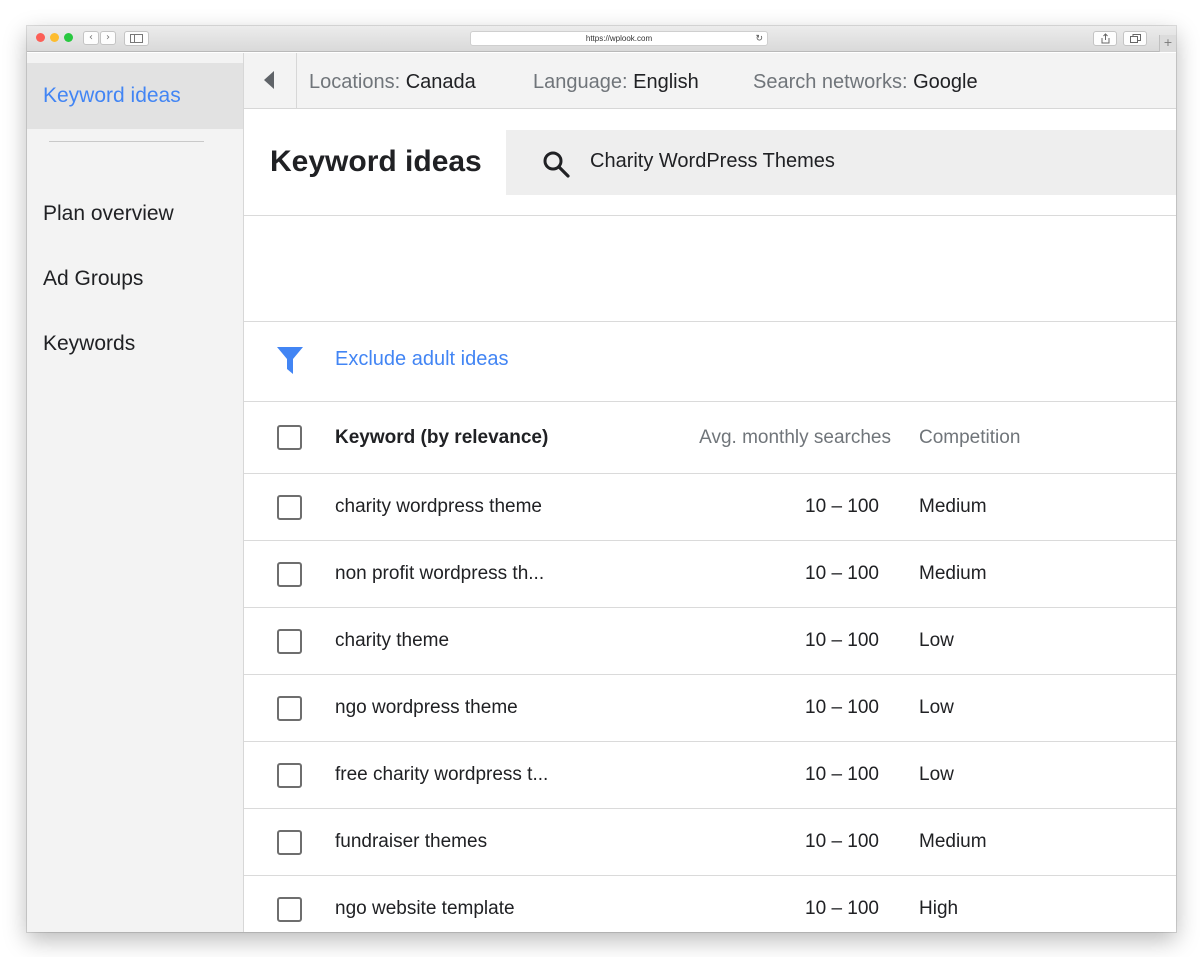  What do you see at coordinates (945, 82) in the screenshot?
I see `search-networks-value: Google` at bounding box center [945, 82].